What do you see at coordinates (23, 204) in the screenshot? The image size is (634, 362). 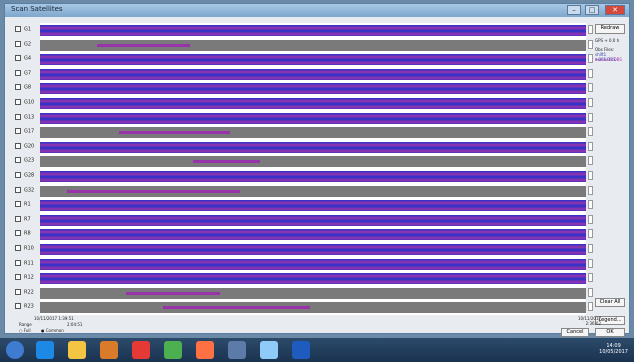 I see `row-label-r1: R1` at bounding box center [23, 204].